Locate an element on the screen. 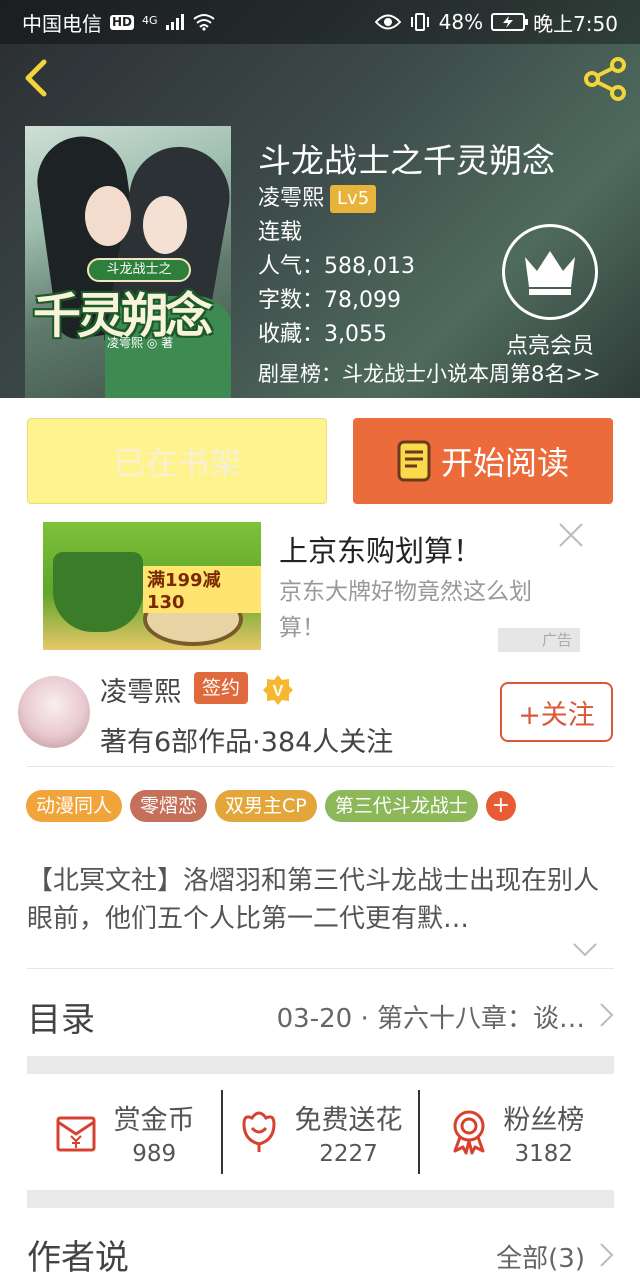 The height and width of the screenshot is (1280, 640). author-says-all: 全部(3) is located at coordinates (540, 1256).